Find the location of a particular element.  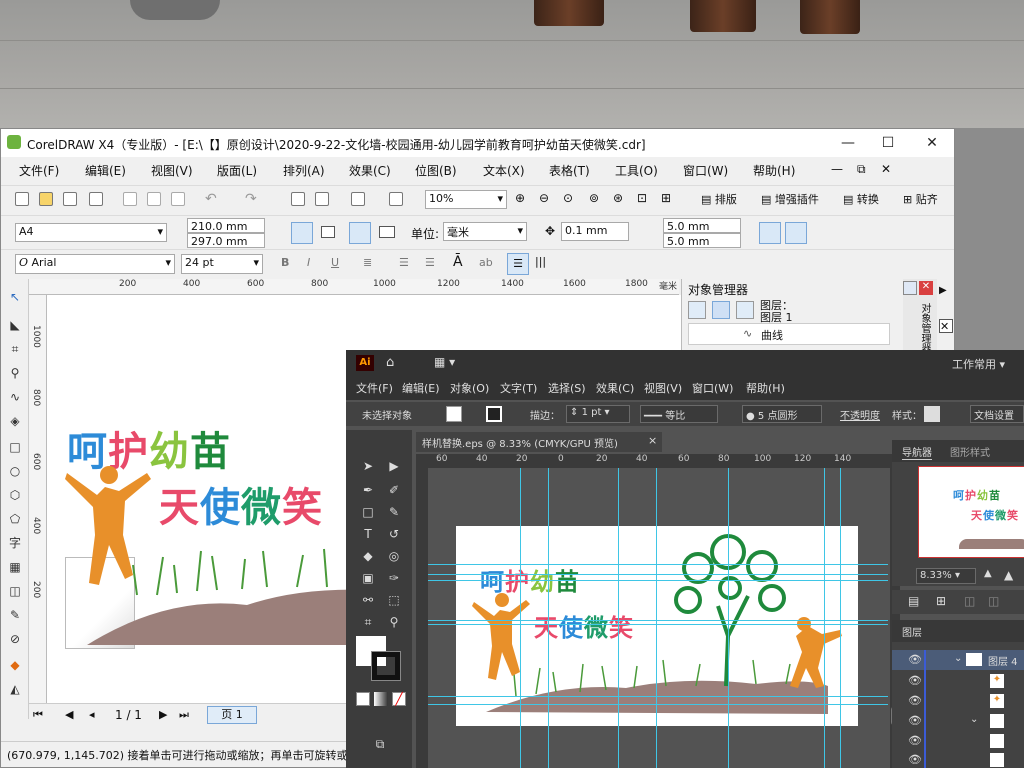

docker-close-button: ✕ is located at coordinates (926, 288).